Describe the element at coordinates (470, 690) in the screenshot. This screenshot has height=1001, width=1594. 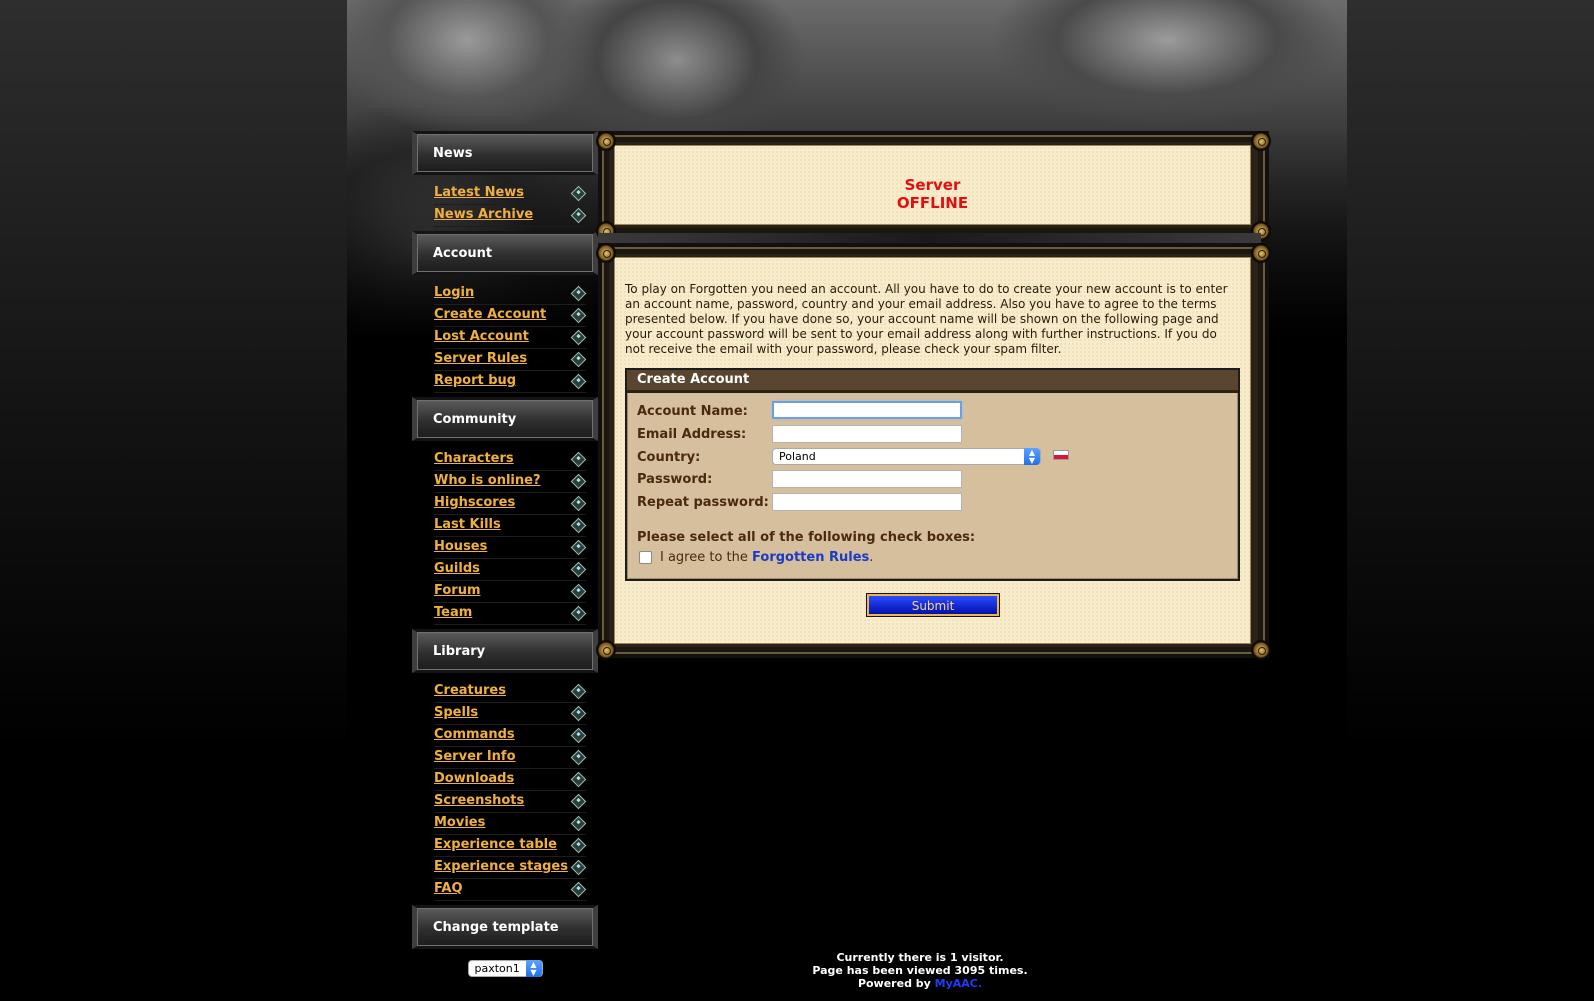
I see `sidebar-item-label: Creatures` at that location.